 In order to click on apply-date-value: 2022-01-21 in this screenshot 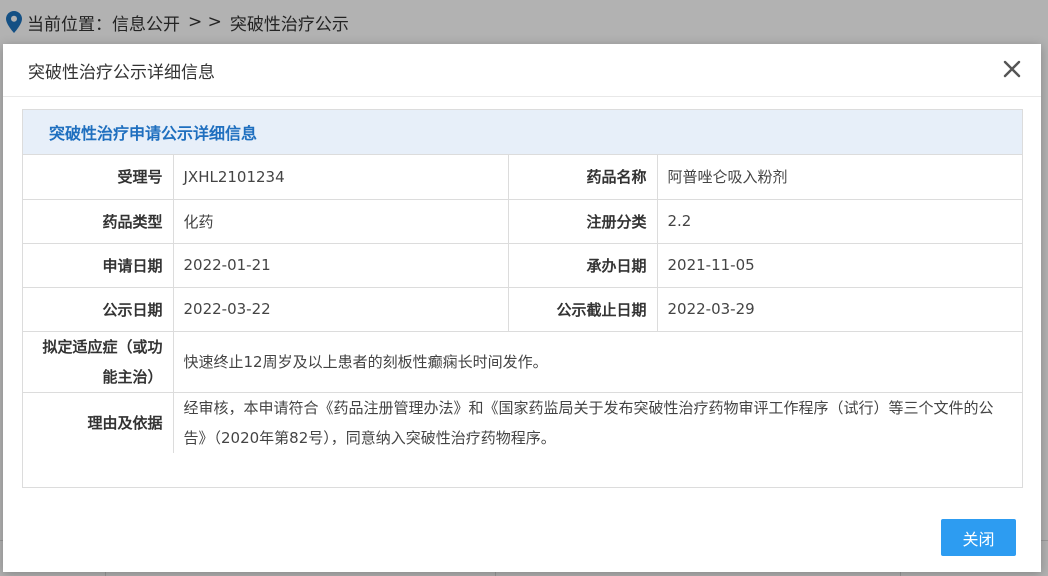, I will do `click(341, 265)`.